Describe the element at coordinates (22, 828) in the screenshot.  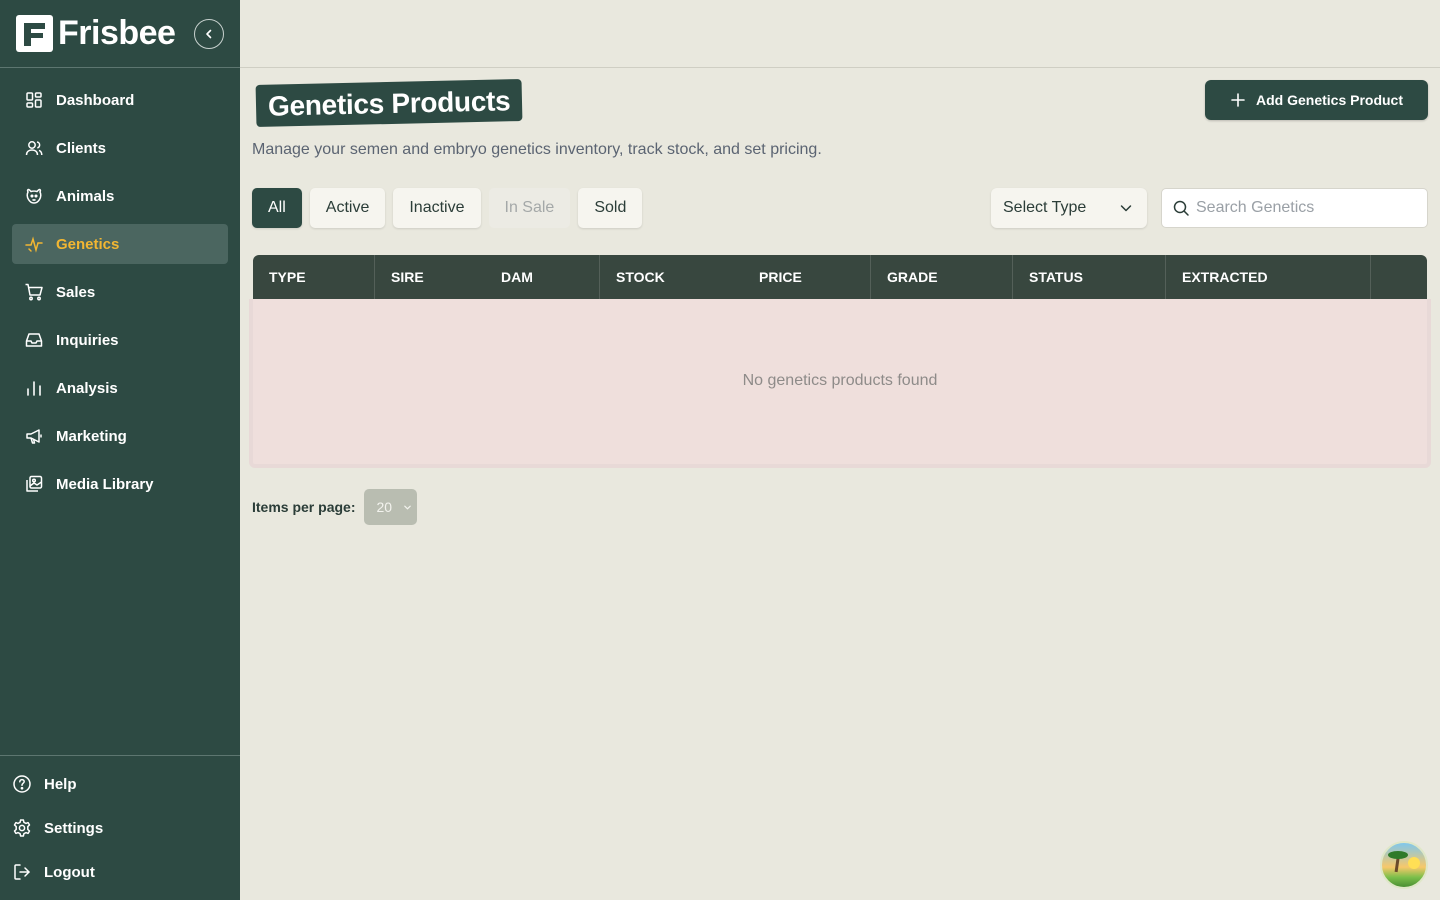
I see `gear-icon` at that location.